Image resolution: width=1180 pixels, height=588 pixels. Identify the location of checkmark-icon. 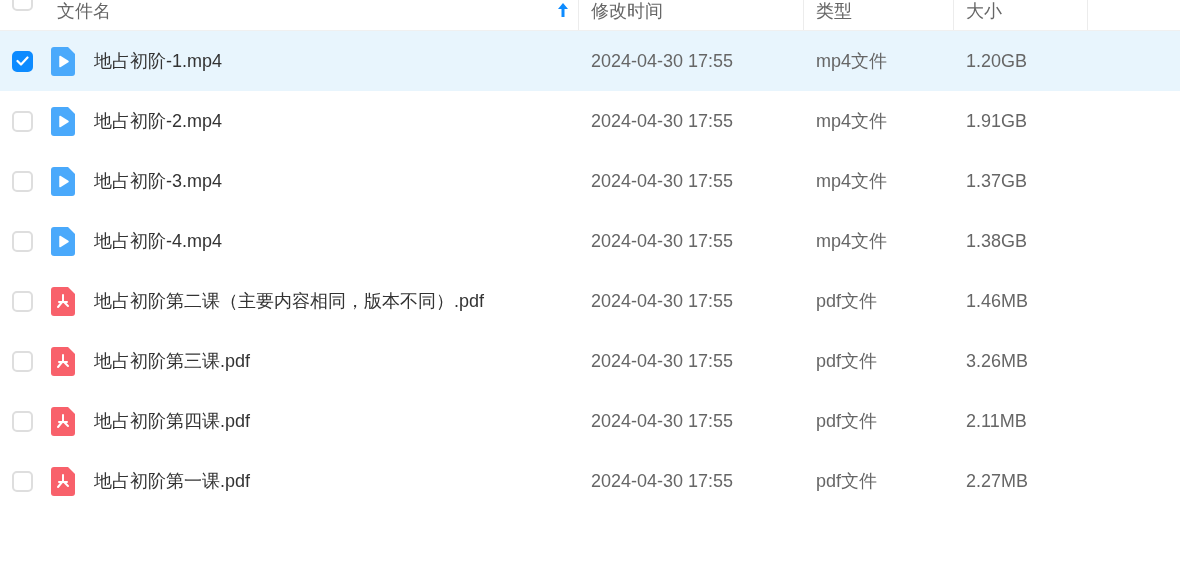
(22, 61).